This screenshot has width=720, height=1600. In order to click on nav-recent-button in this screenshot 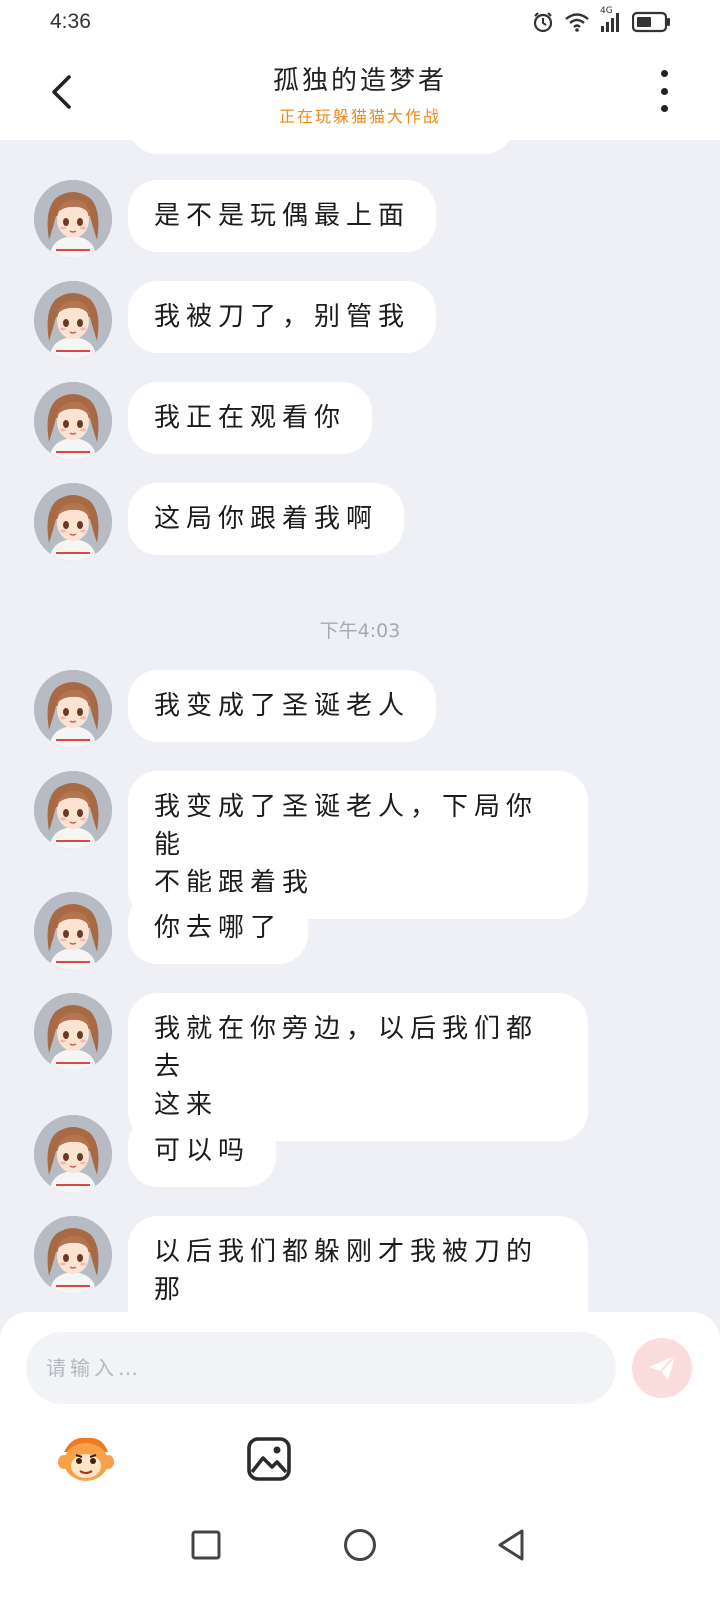, I will do `click(206, 1545)`.